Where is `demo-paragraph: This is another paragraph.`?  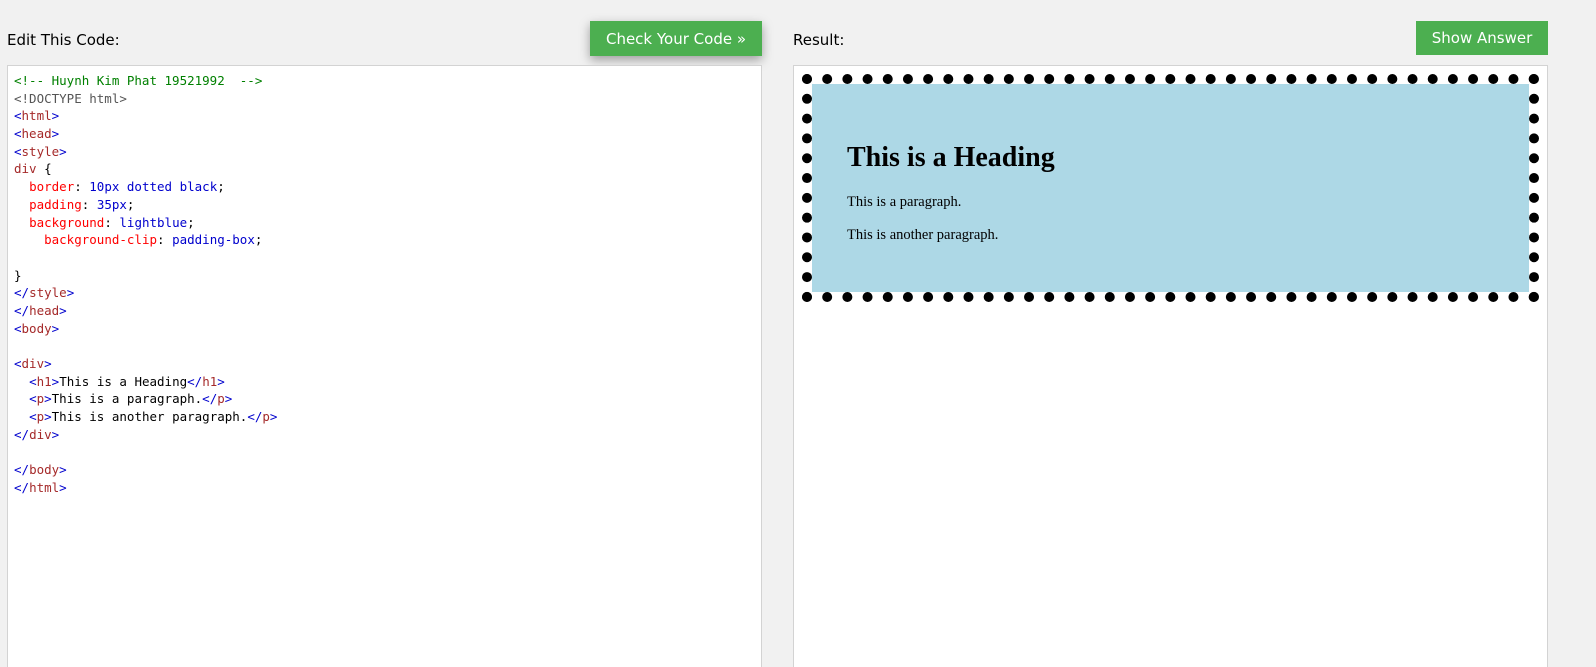
demo-paragraph: This is another paragraph. is located at coordinates (923, 235).